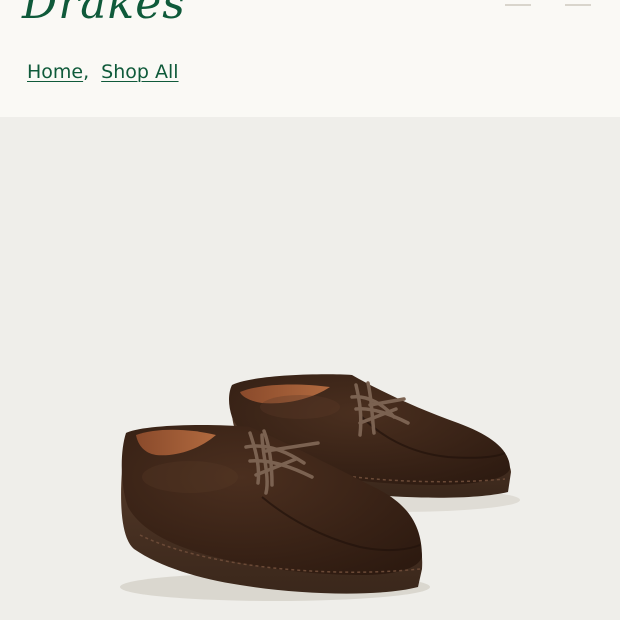 The width and height of the screenshot is (620, 620). What do you see at coordinates (518, 3) in the screenshot?
I see `account-icon` at bounding box center [518, 3].